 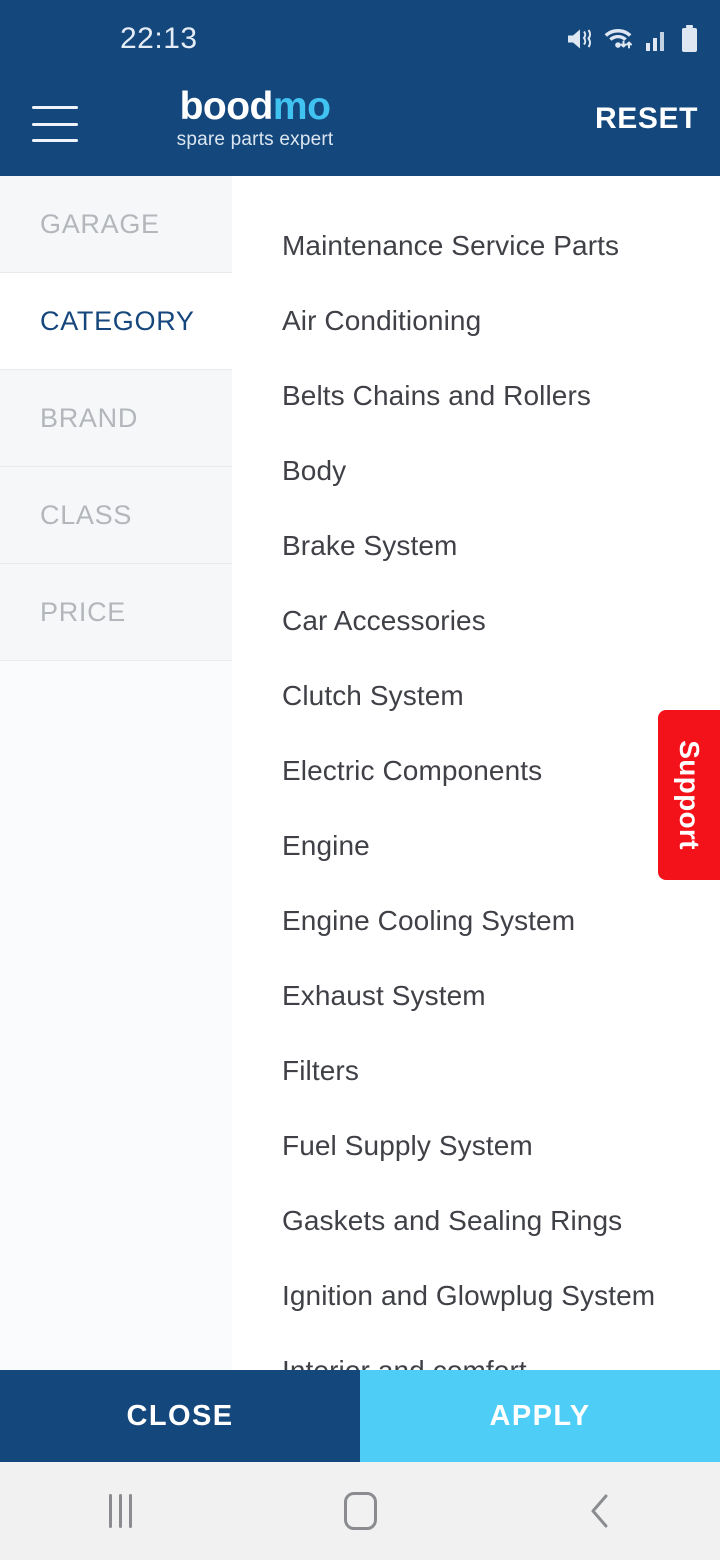 What do you see at coordinates (476, 1352) in the screenshot?
I see `list-item: Interior and comfort` at bounding box center [476, 1352].